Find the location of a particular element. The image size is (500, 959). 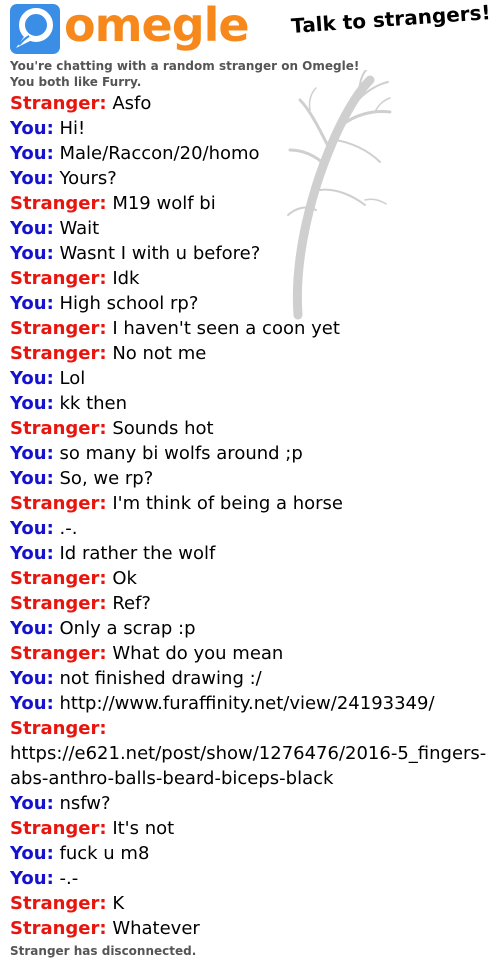

you-message: You: Male/Raccon/20/homo is located at coordinates (252, 153).